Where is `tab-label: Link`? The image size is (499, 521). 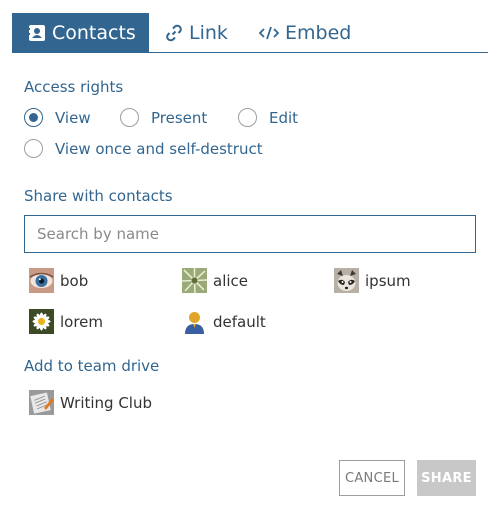 tab-label: Link is located at coordinates (208, 32).